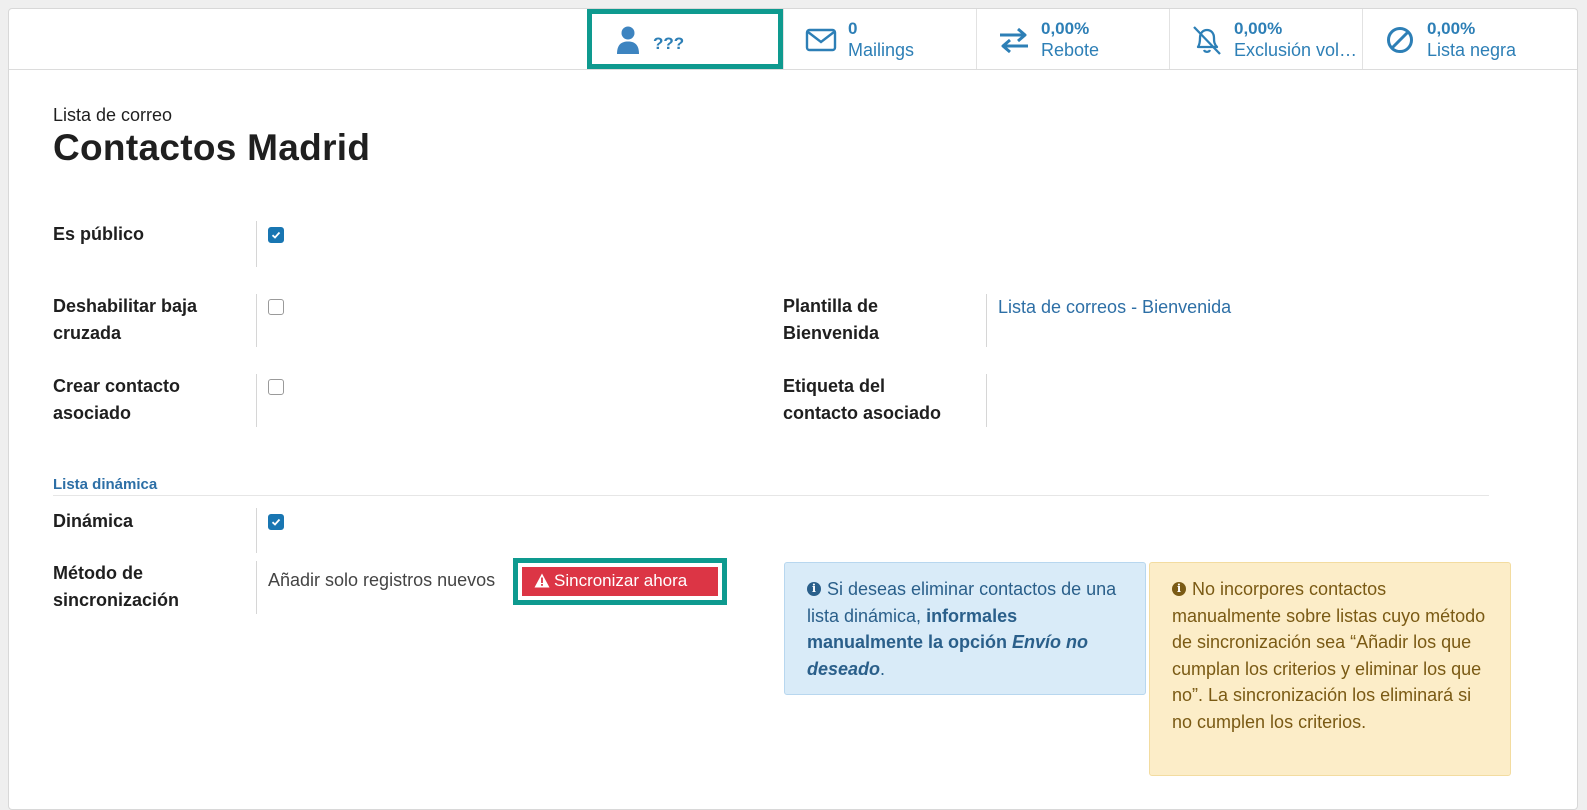 The height and width of the screenshot is (810, 1587). What do you see at coordinates (99, 234) in the screenshot?
I see `is-public-label: Es público` at bounding box center [99, 234].